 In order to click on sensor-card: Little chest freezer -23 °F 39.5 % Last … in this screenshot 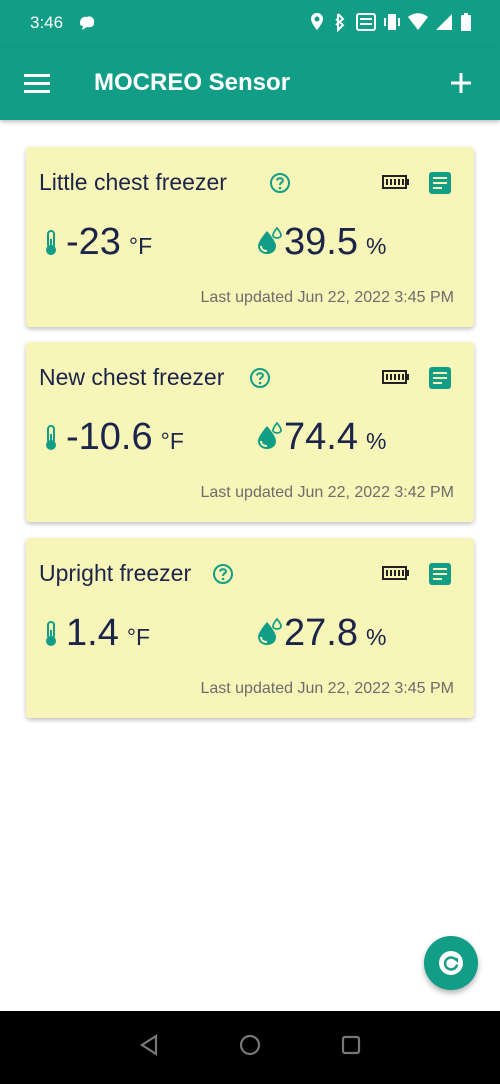, I will do `click(250, 237)`.